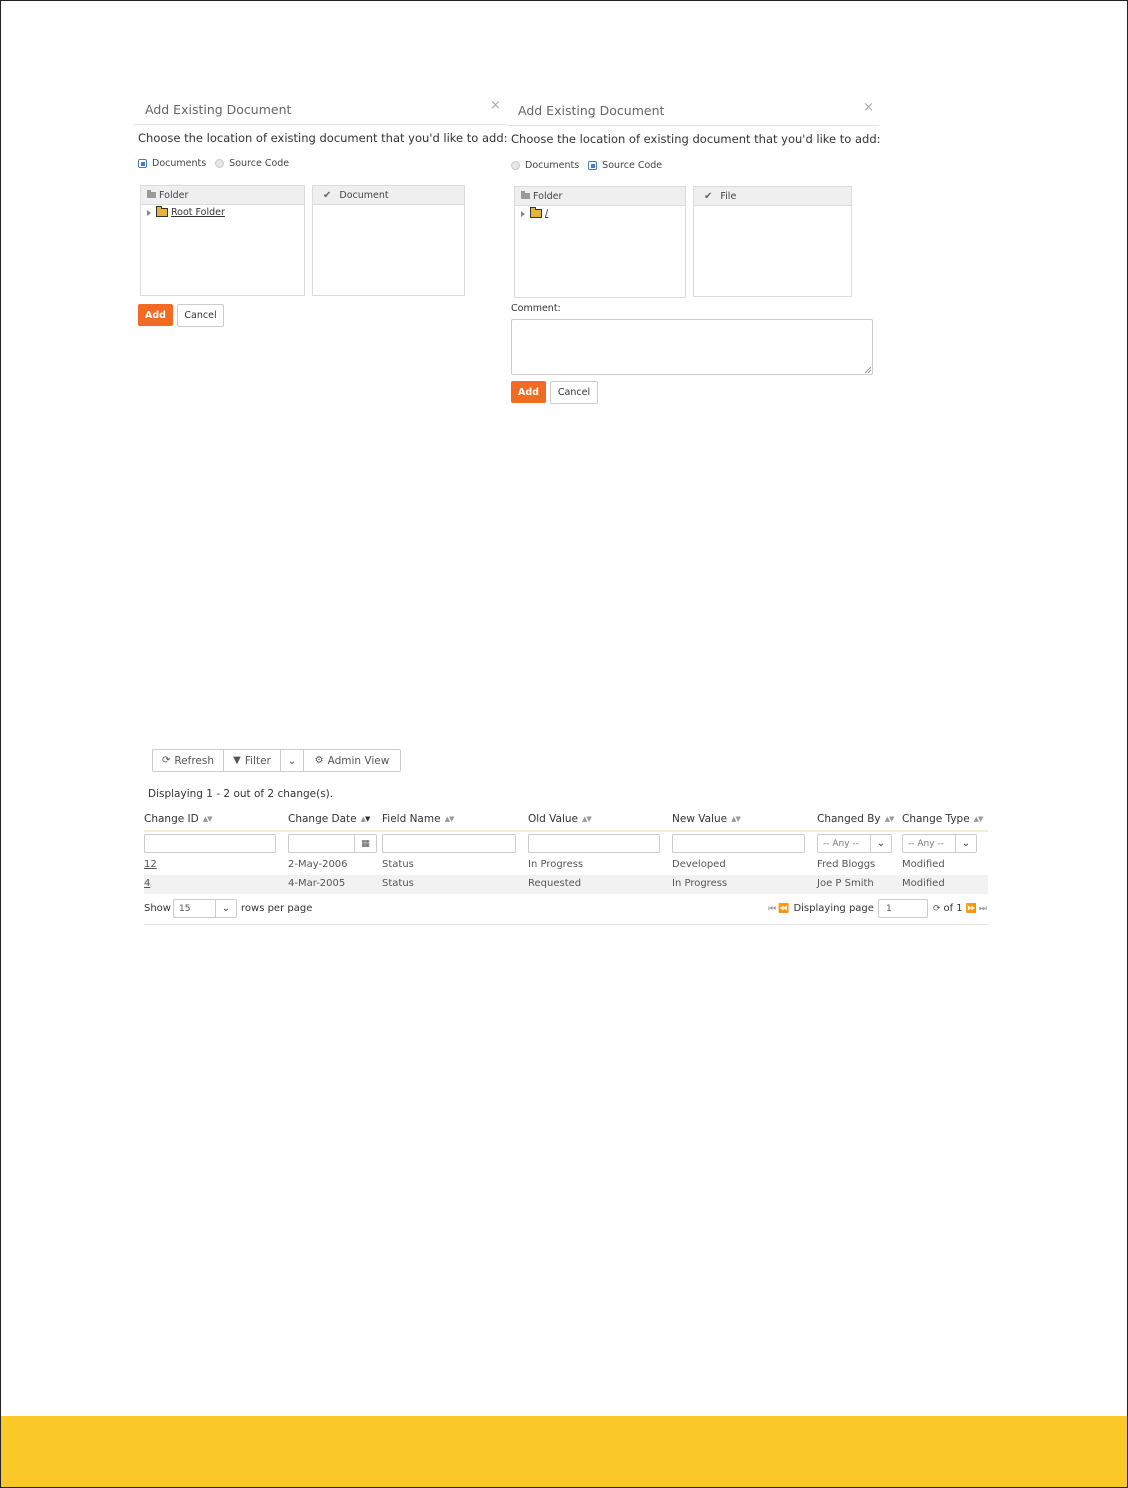 The height and width of the screenshot is (1488, 1128). I want to click on column-header-change-type: Change Type ▲▼, so click(943, 819).